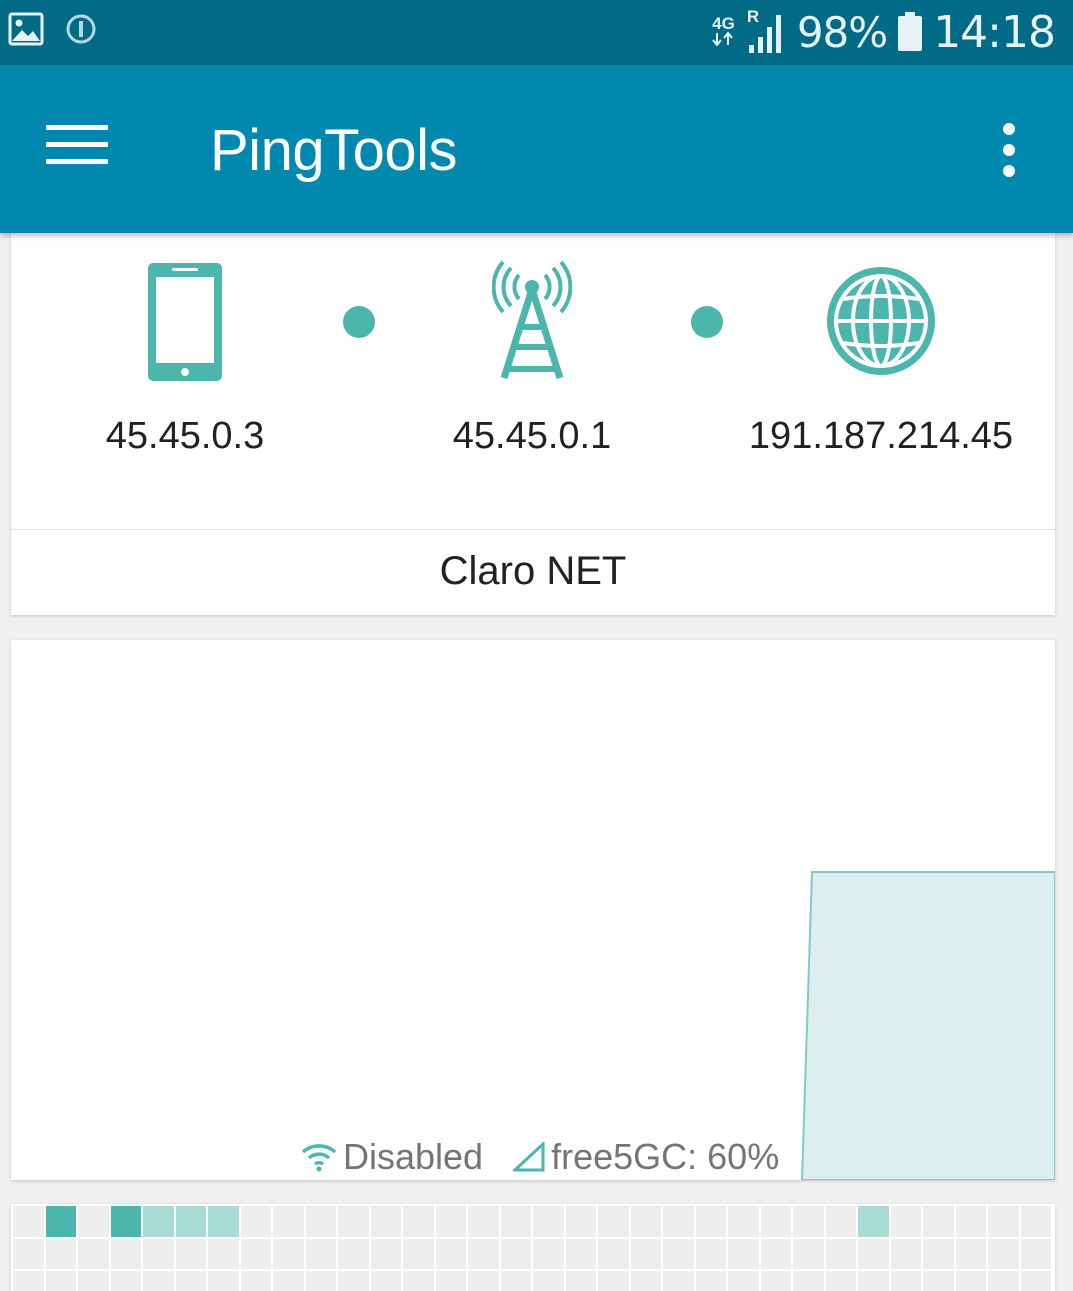  Describe the element at coordinates (333, 150) in the screenshot. I see `app-title: PingTools` at that location.